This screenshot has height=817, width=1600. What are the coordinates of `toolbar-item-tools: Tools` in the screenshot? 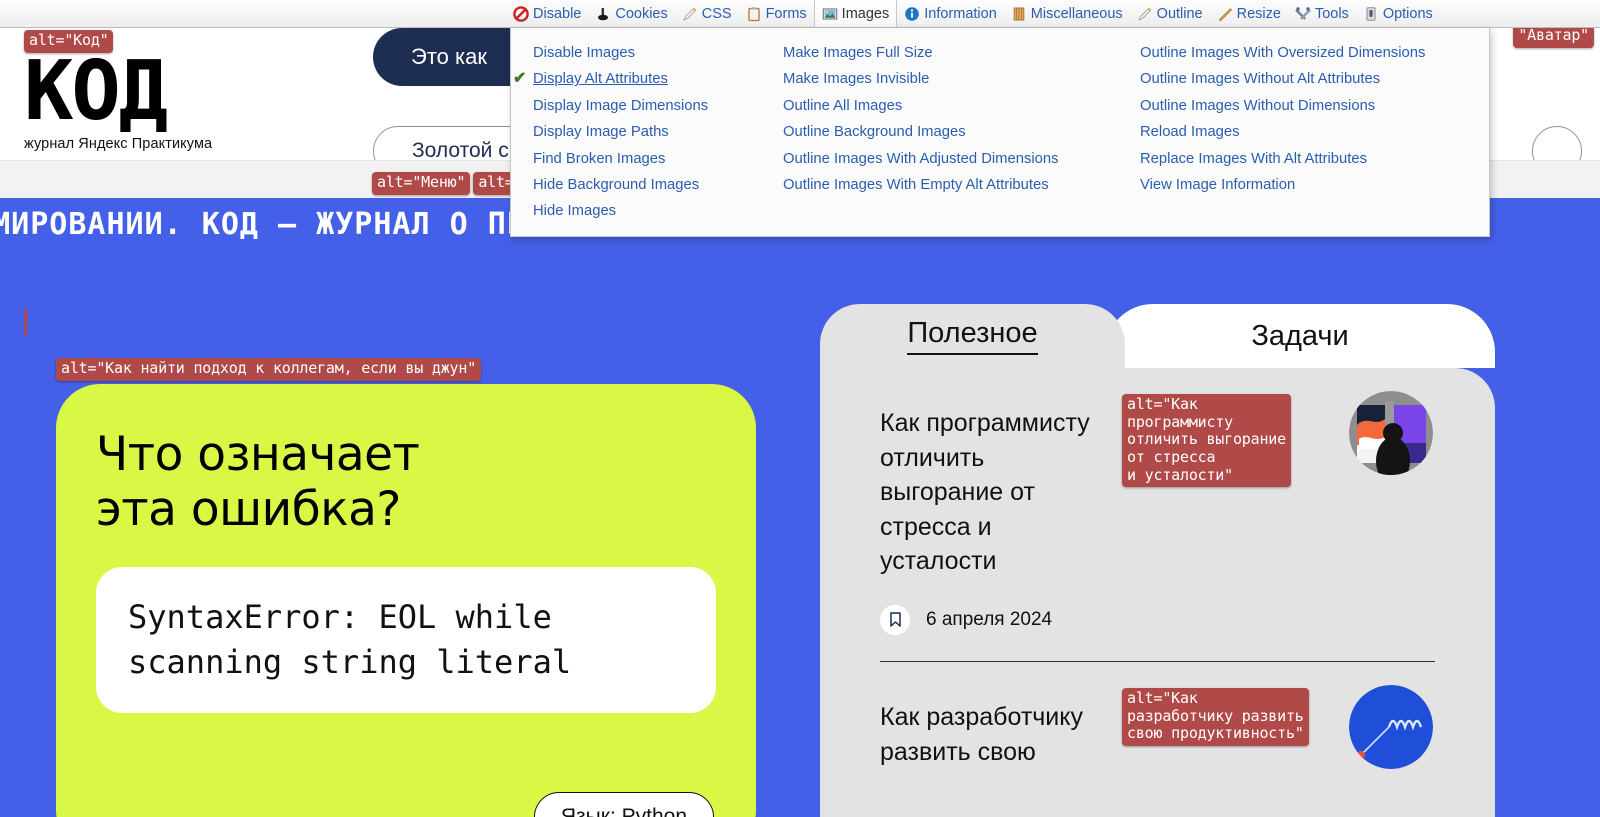 It's located at (1322, 13).